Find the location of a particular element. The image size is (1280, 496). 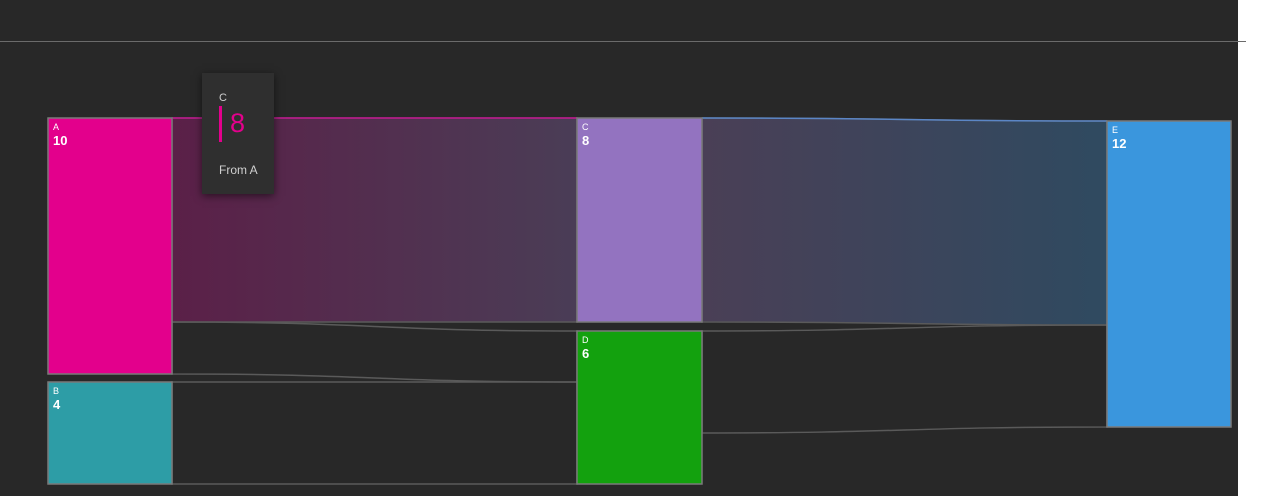

hover-tooltip: C 8 From A is located at coordinates (238, 133).